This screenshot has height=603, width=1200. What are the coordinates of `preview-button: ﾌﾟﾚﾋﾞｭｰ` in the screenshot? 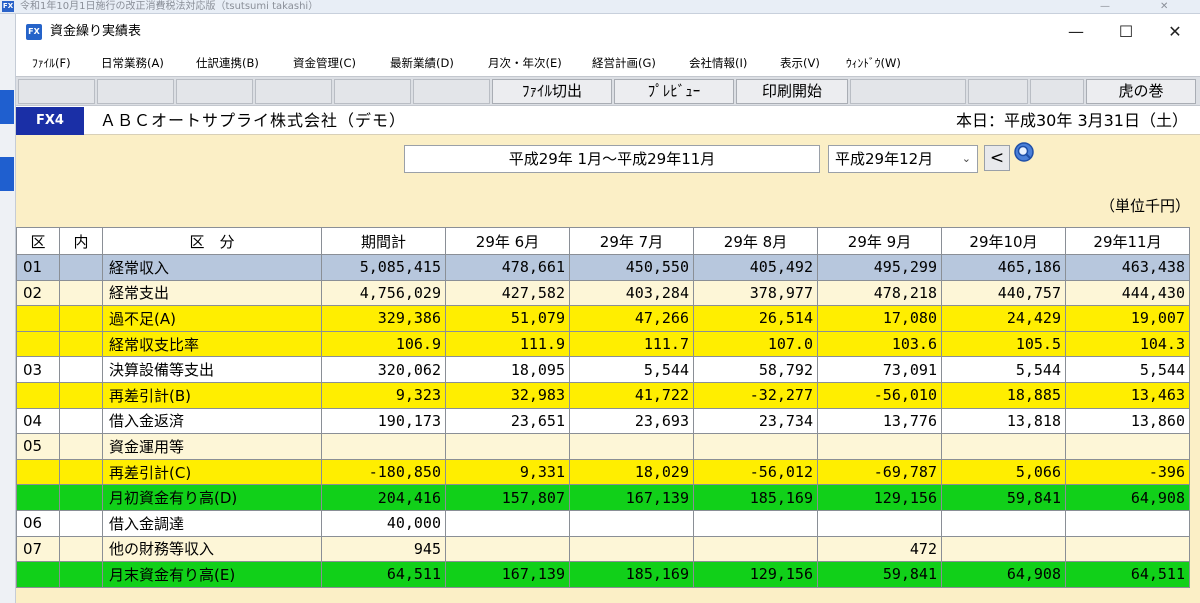 It's located at (674, 91).